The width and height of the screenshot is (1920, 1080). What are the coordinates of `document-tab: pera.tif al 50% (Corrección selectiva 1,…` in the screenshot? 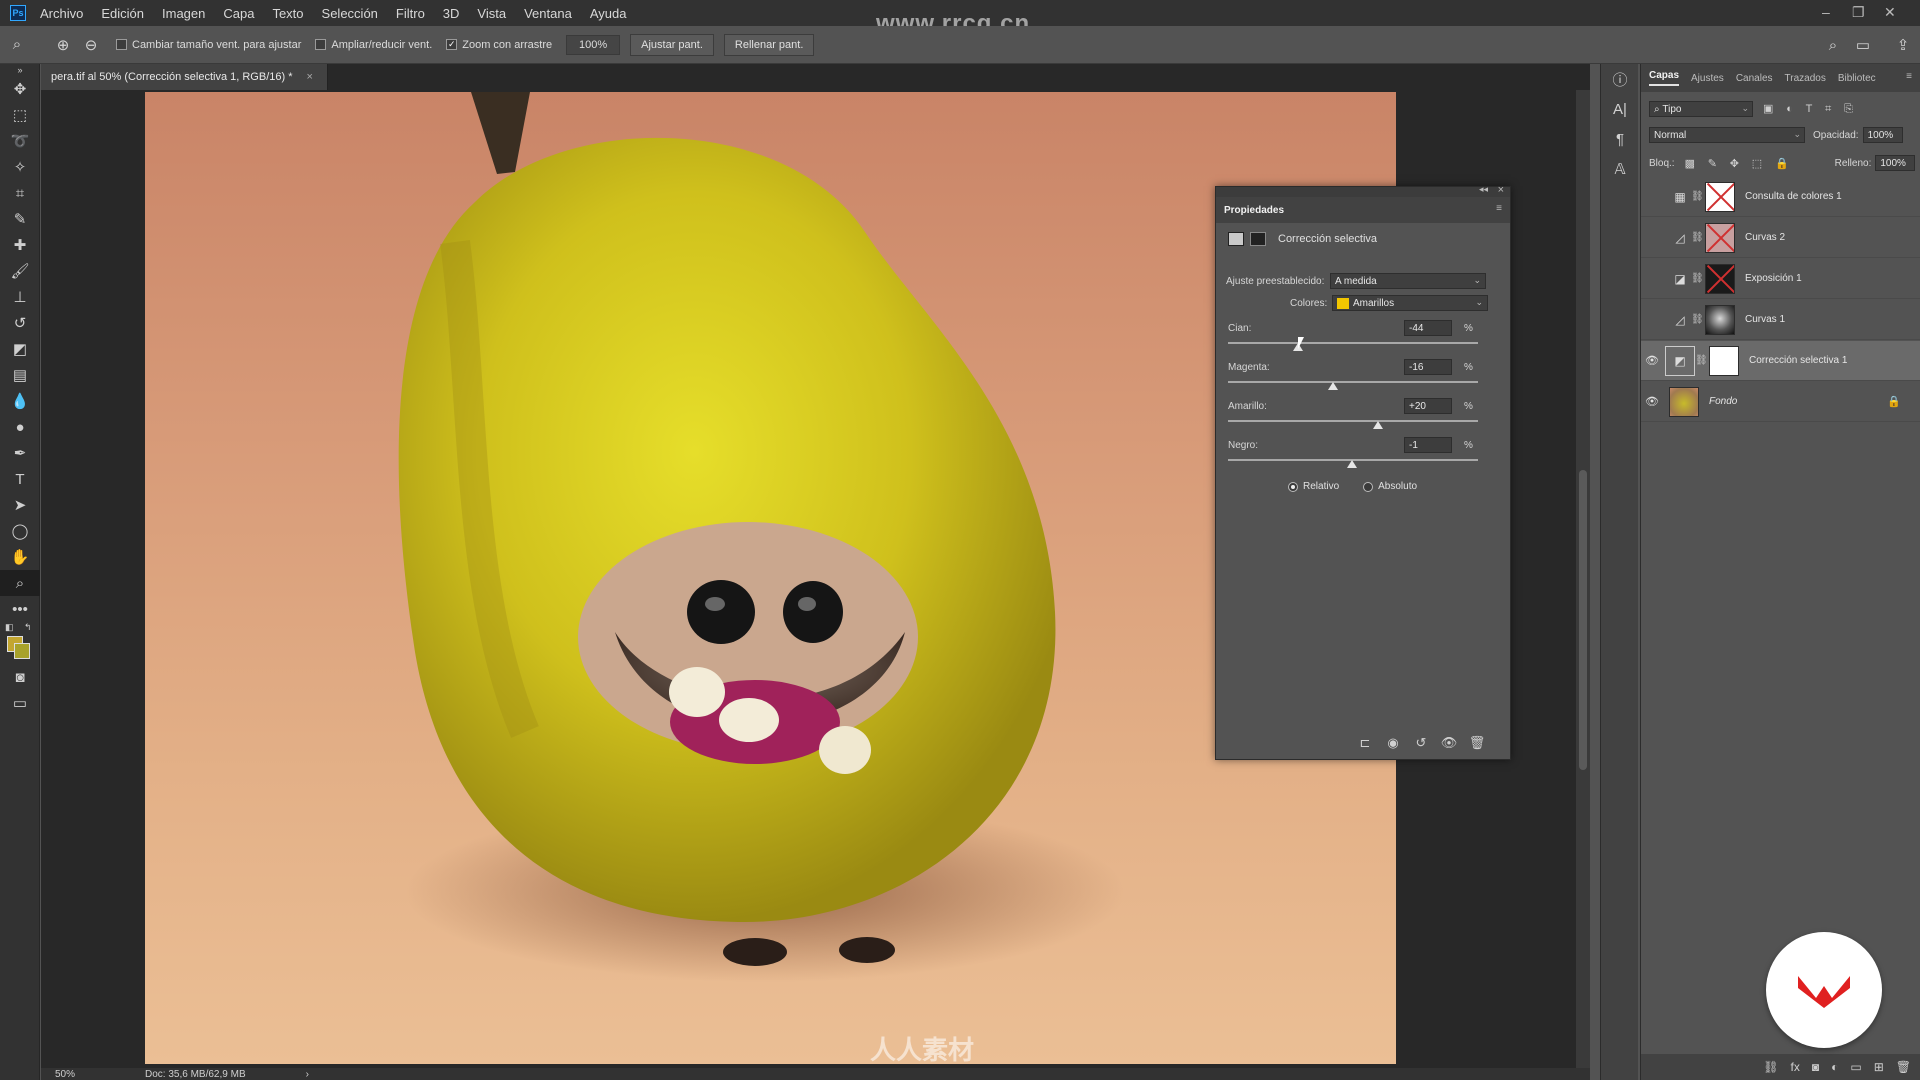 It's located at (184, 77).